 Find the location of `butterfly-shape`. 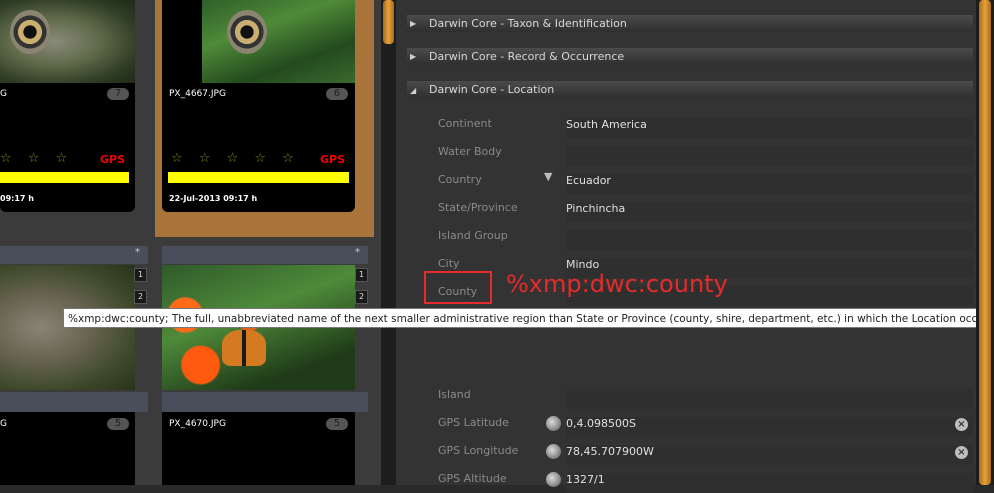

butterfly-shape is located at coordinates (244, 348).